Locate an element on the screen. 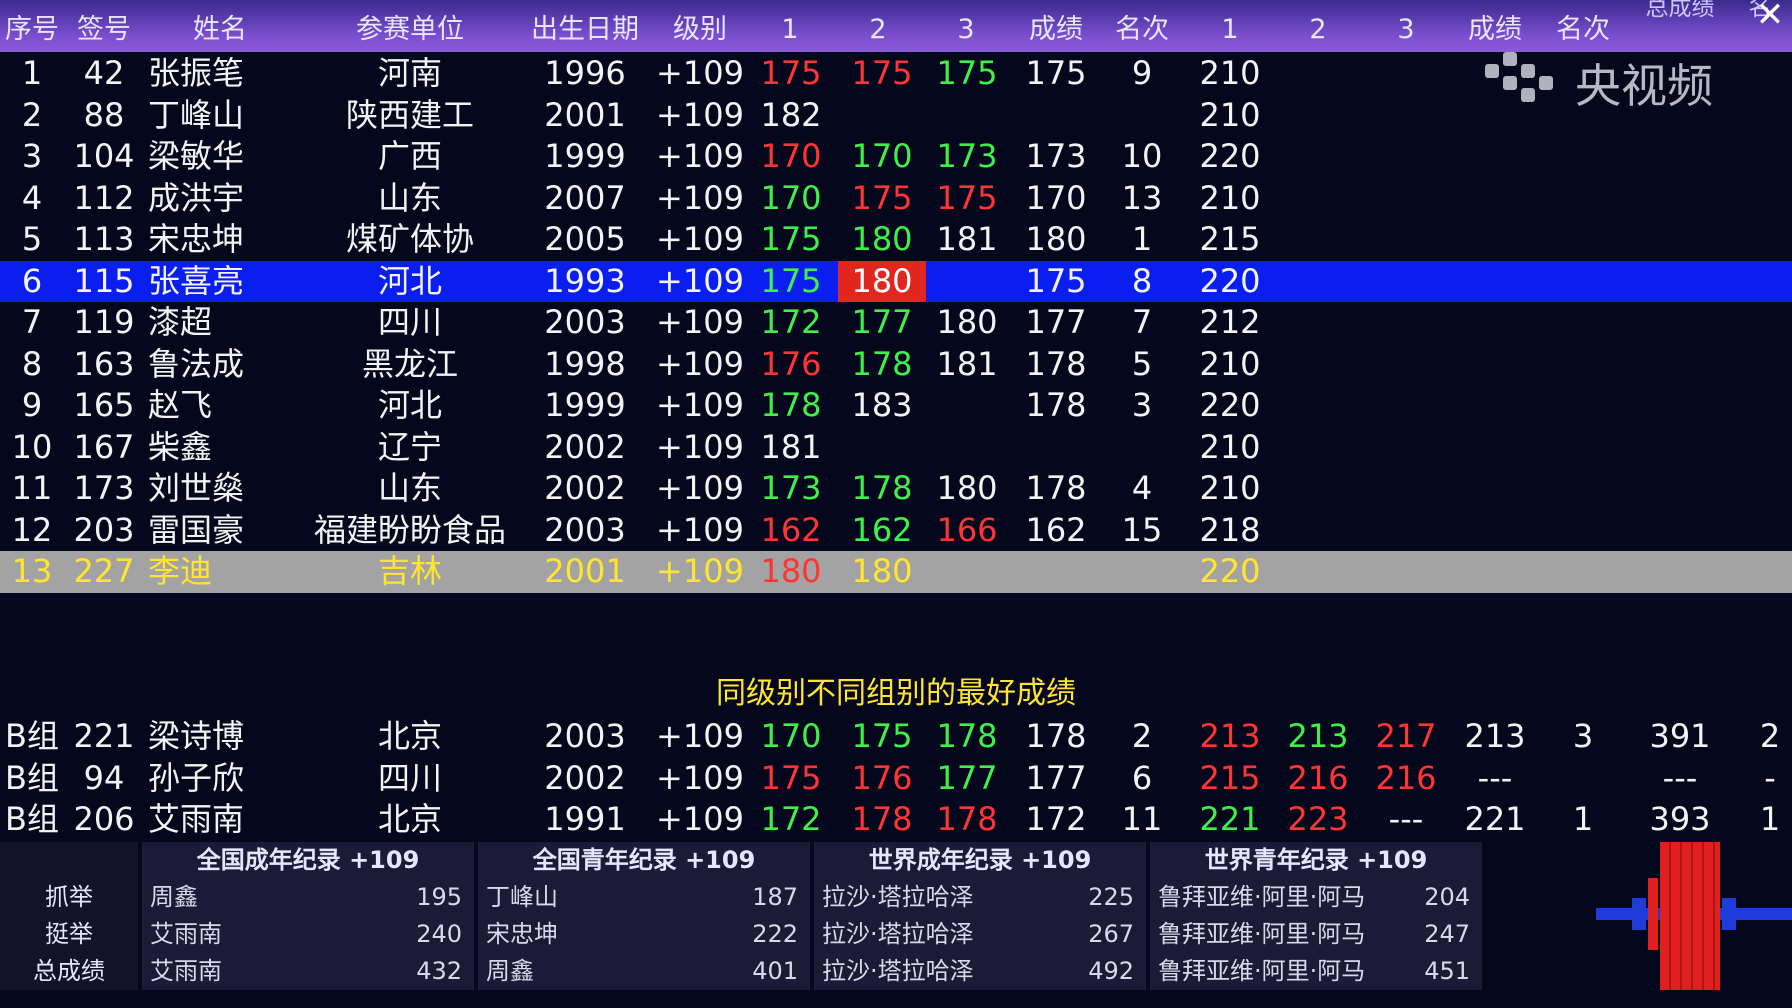 This screenshot has width=1792, height=1008. cell-rank: 13 is located at coordinates (1142, 197).